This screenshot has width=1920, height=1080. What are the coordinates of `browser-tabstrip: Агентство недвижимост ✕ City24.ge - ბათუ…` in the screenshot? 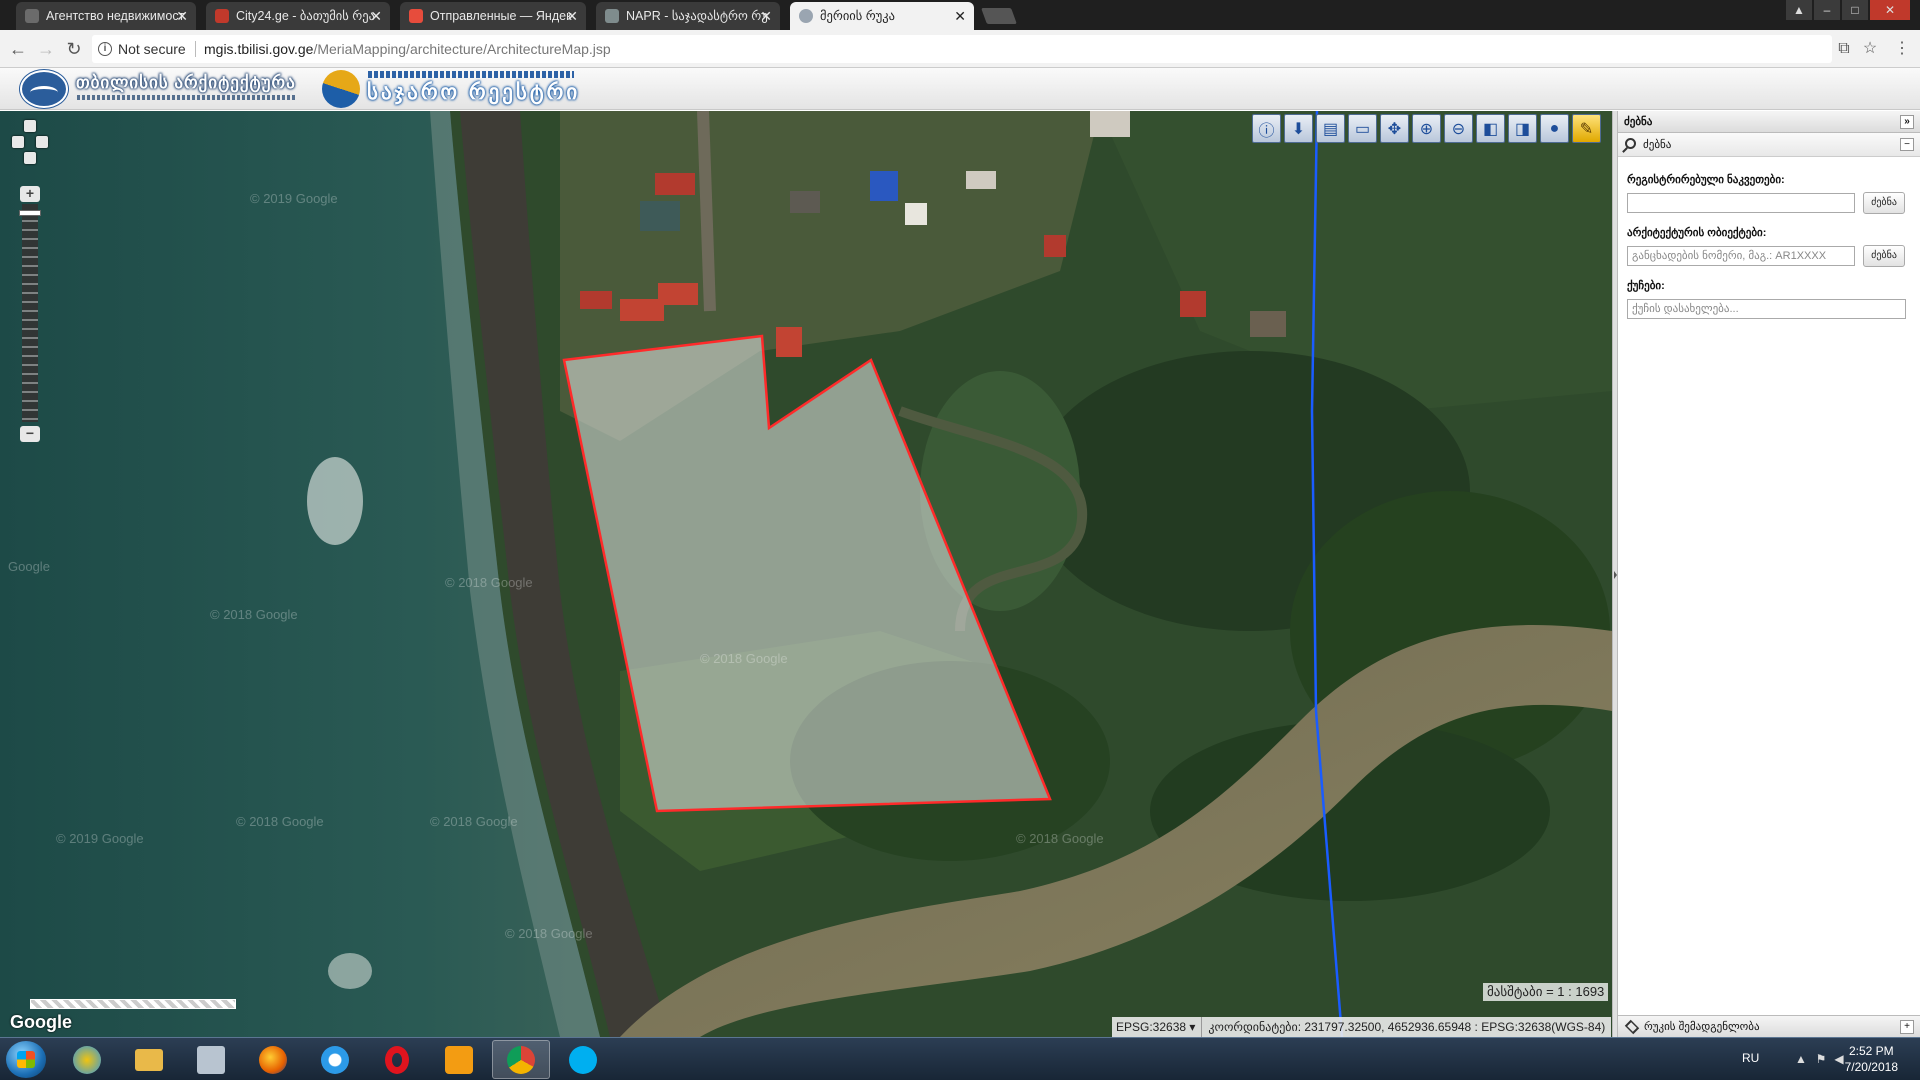 It's located at (960, 15).